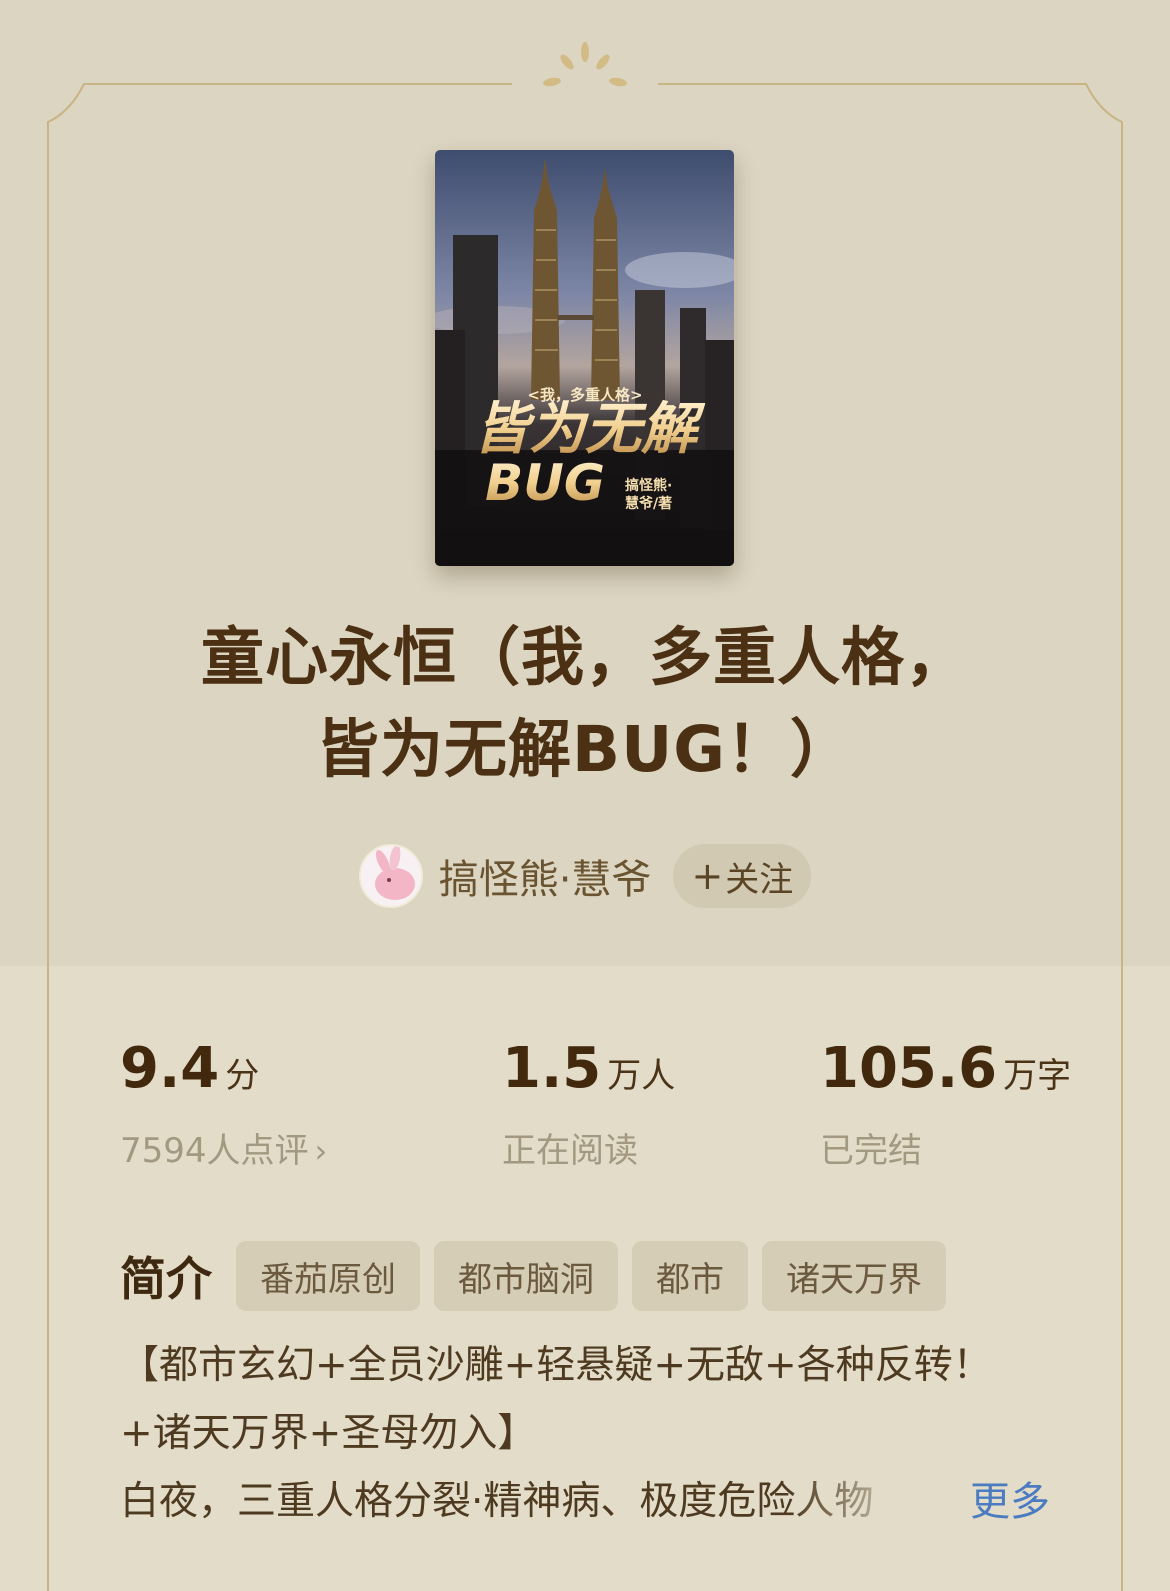 The width and height of the screenshot is (1170, 1591). I want to click on words-stat: 105.6 万字 已完结, so click(945, 1101).